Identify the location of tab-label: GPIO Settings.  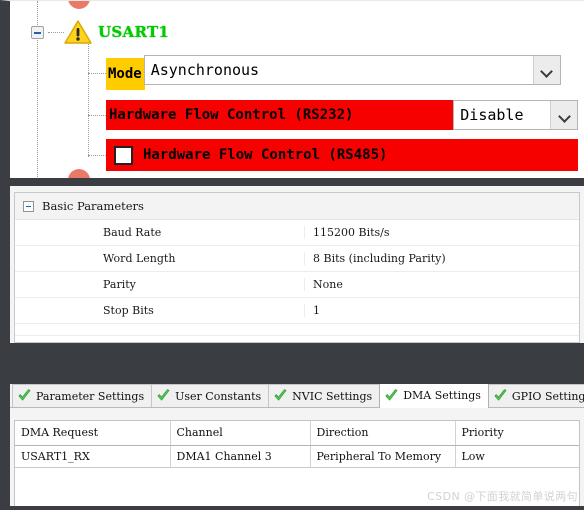
(547, 396).